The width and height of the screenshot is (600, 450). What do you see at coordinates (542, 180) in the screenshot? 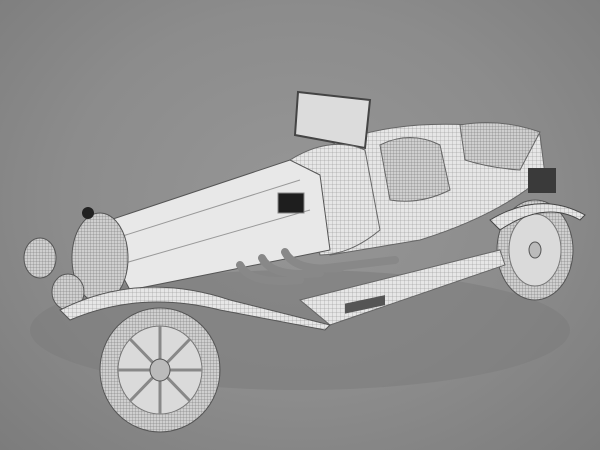
I see `rear-trunk` at bounding box center [542, 180].